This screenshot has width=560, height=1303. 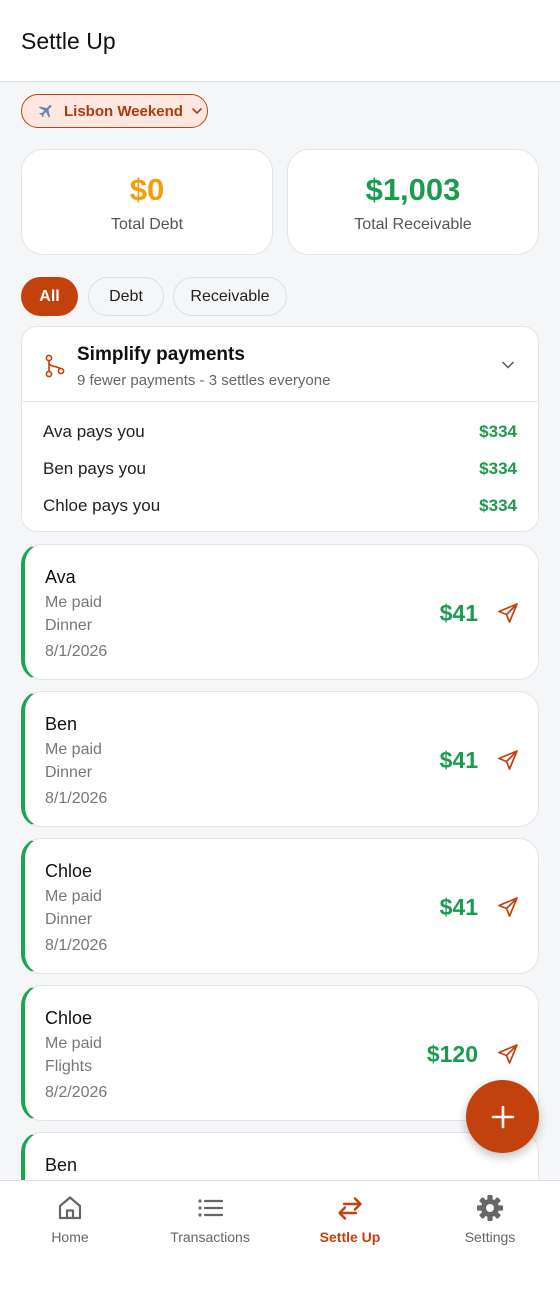 I want to click on plus-icon, so click(x=502, y=1116).